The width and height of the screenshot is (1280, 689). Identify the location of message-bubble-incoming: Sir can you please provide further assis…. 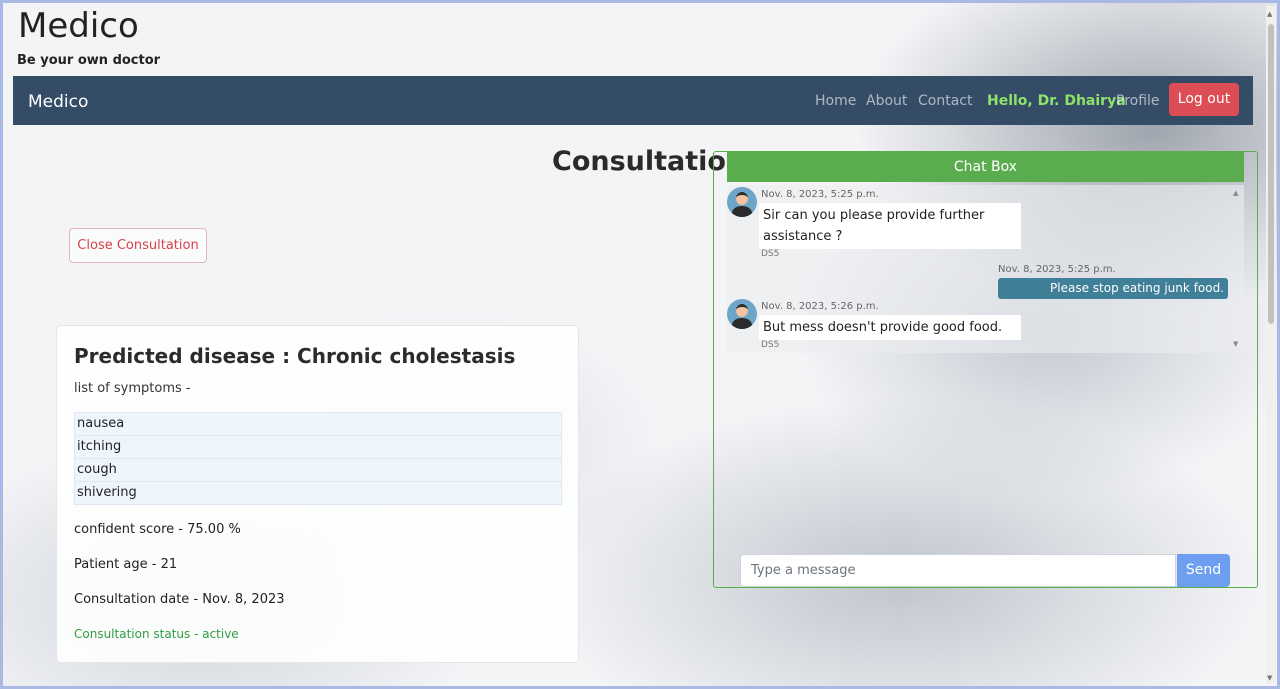
(890, 226).